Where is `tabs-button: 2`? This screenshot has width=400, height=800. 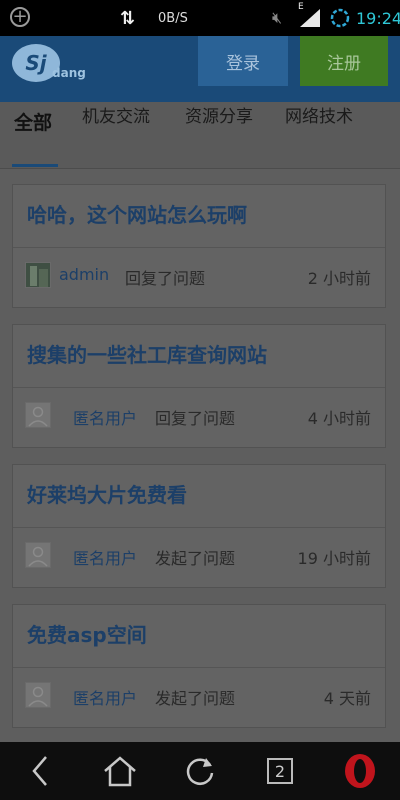
tabs-button: 2 is located at coordinates (280, 771).